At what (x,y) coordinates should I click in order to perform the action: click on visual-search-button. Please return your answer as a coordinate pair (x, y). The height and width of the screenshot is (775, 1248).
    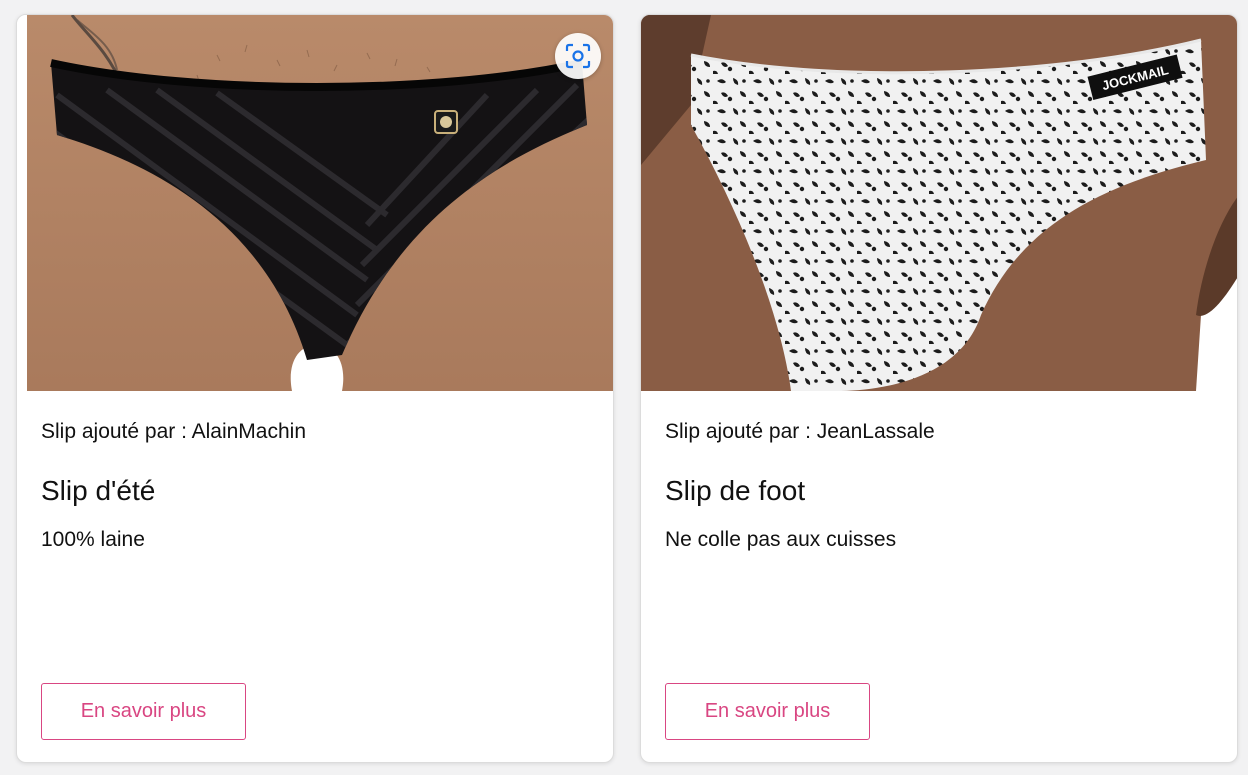
    Looking at the image, I should click on (578, 56).